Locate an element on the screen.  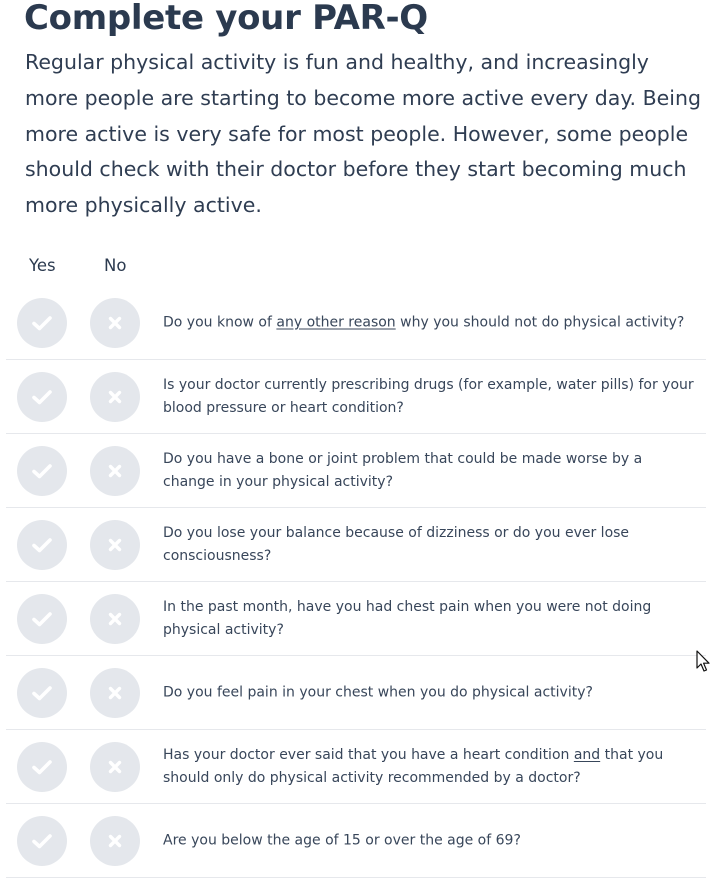
question-text-part: why you should not do physical activity? is located at coordinates (540, 322).